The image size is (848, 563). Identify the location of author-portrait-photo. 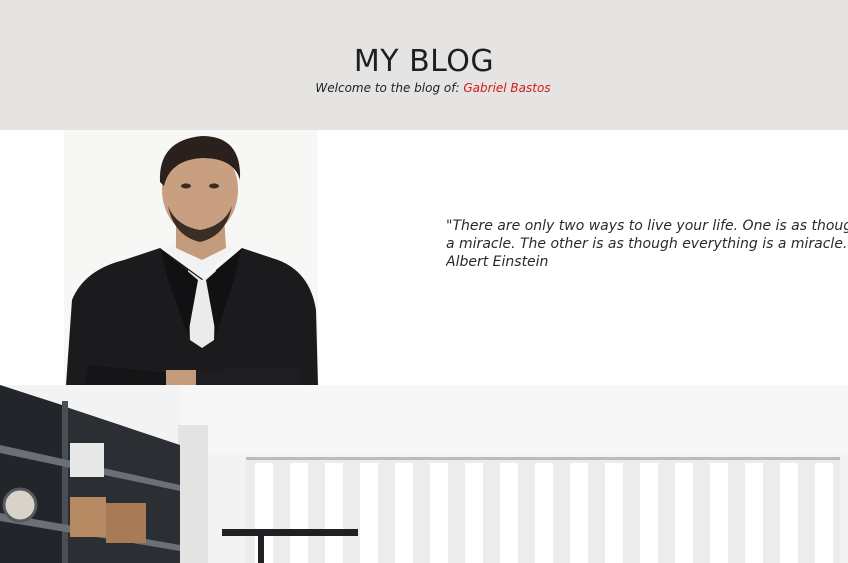
(191, 257).